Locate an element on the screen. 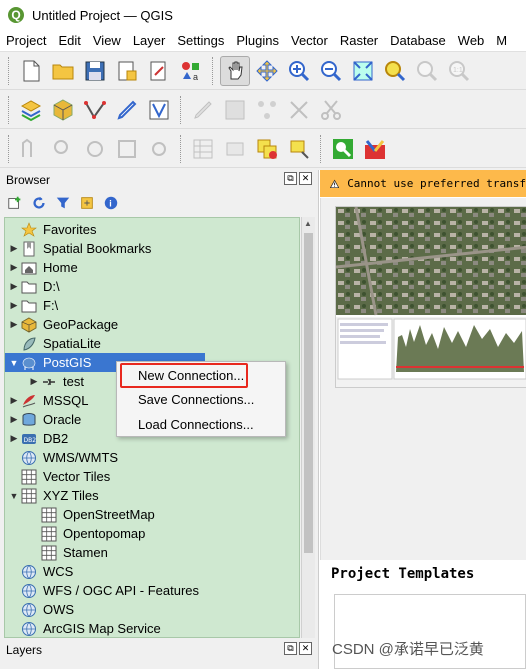 The height and width of the screenshot is (669, 526). select-by-value-icon is located at coordinates (127, 149).